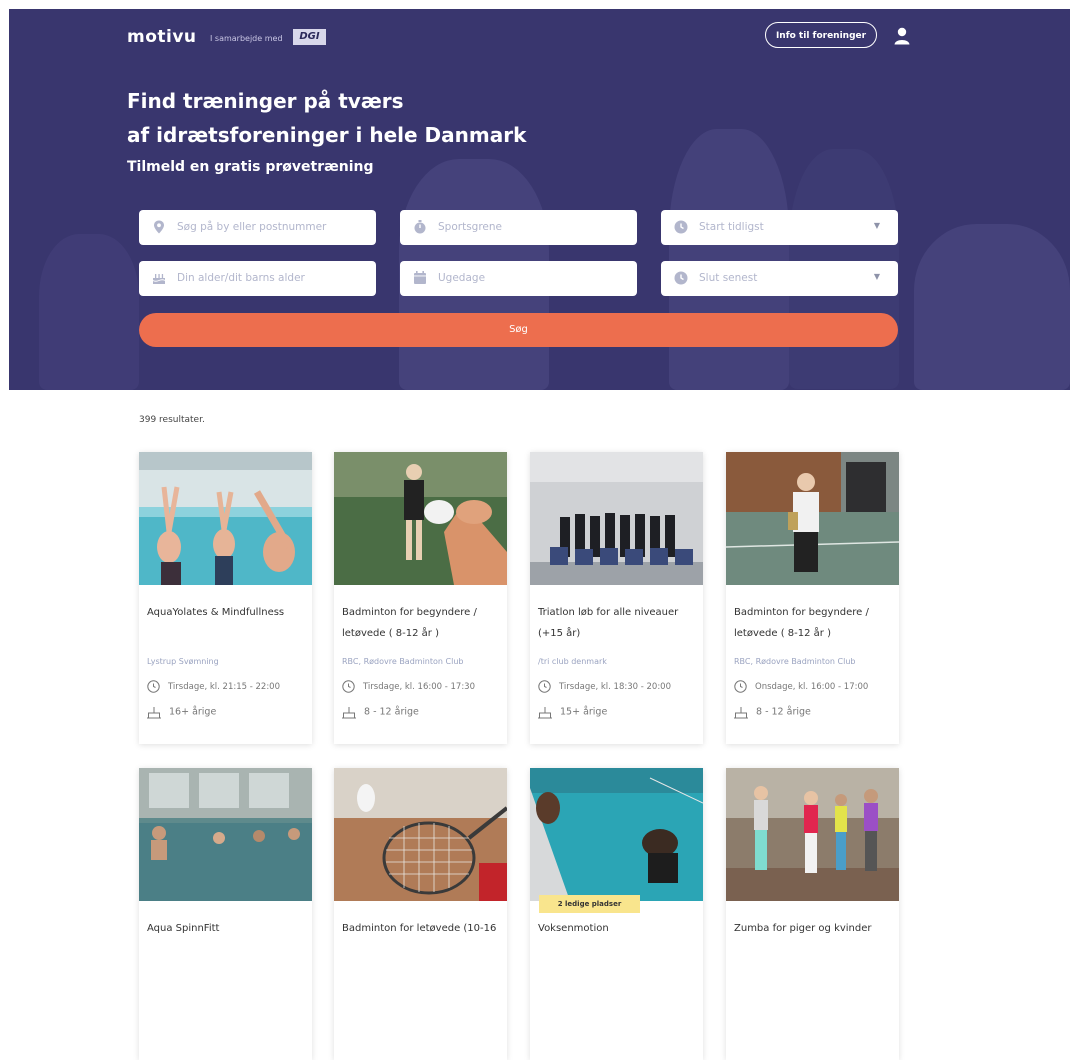  I want to click on activity-card: Aqua SpinnFitt, so click(225, 914).